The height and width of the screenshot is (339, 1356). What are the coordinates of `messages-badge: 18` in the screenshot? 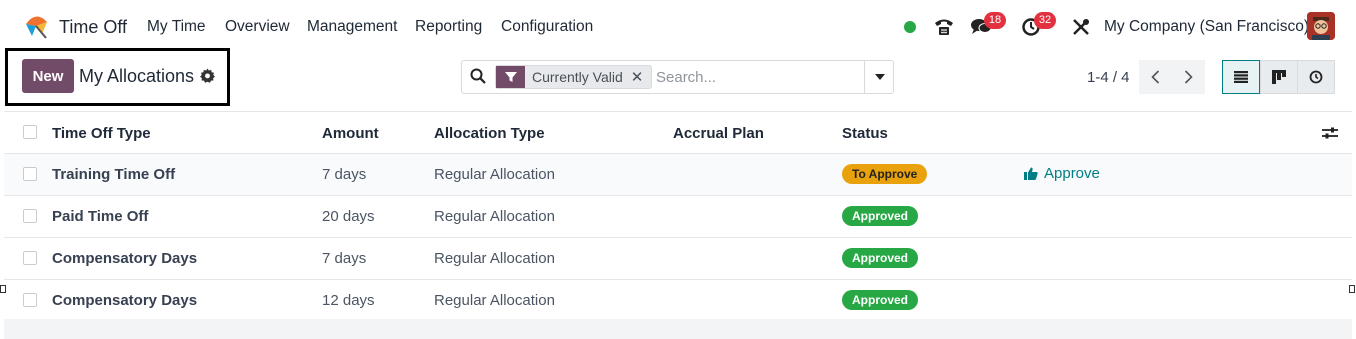 It's located at (995, 20).